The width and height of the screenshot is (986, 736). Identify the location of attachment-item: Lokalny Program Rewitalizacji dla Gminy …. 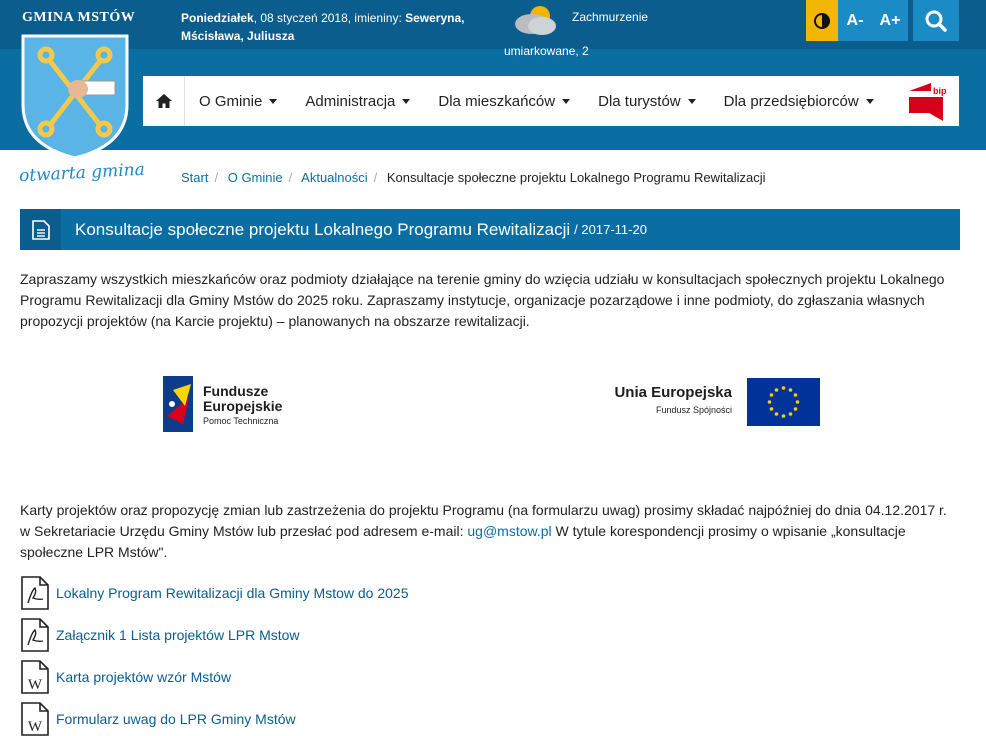
(490, 593).